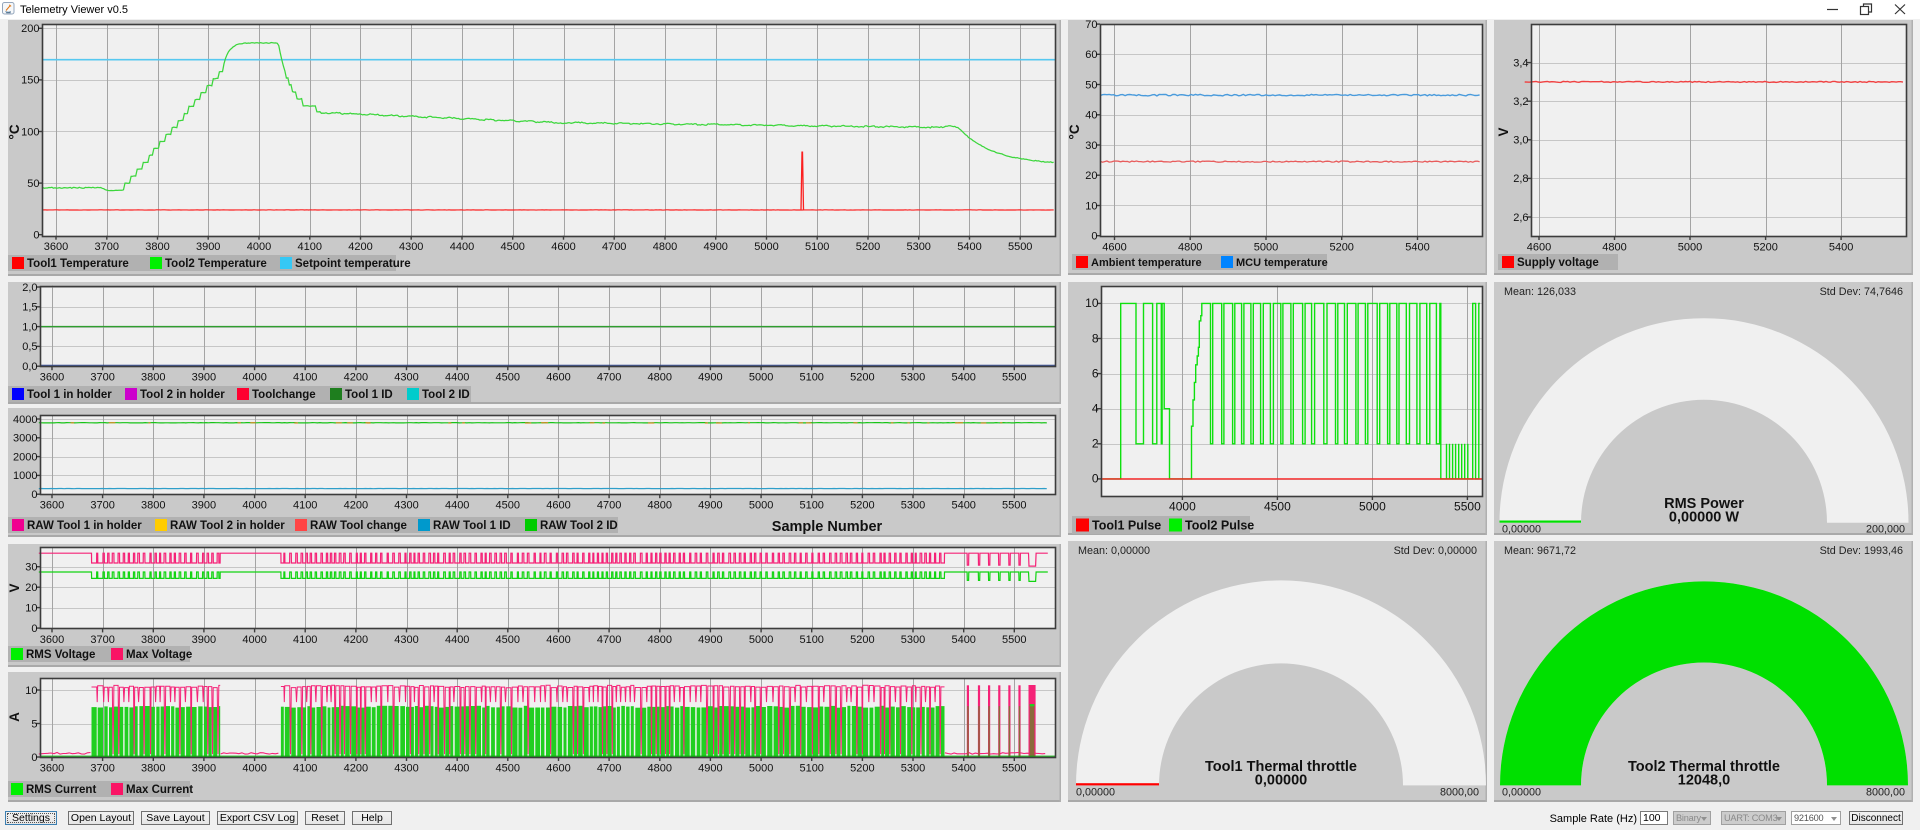  I want to click on svg-text: 4500, so click(508, 769).